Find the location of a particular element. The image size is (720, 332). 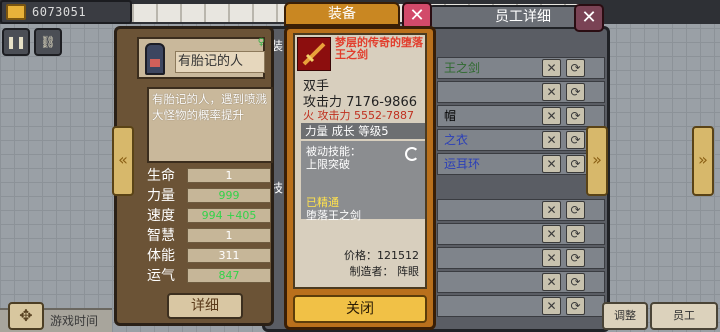

item-price: 价格：121512 is located at coordinates (381, 255).